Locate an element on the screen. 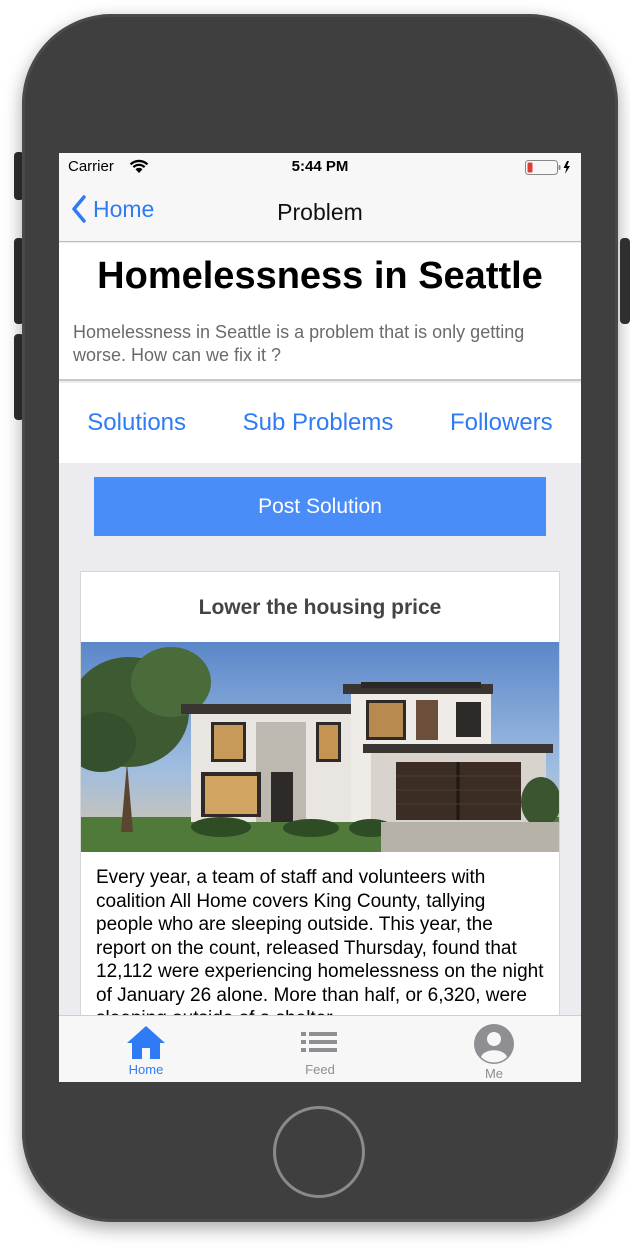  bottom-tab-me: Me is located at coordinates (494, 1049).